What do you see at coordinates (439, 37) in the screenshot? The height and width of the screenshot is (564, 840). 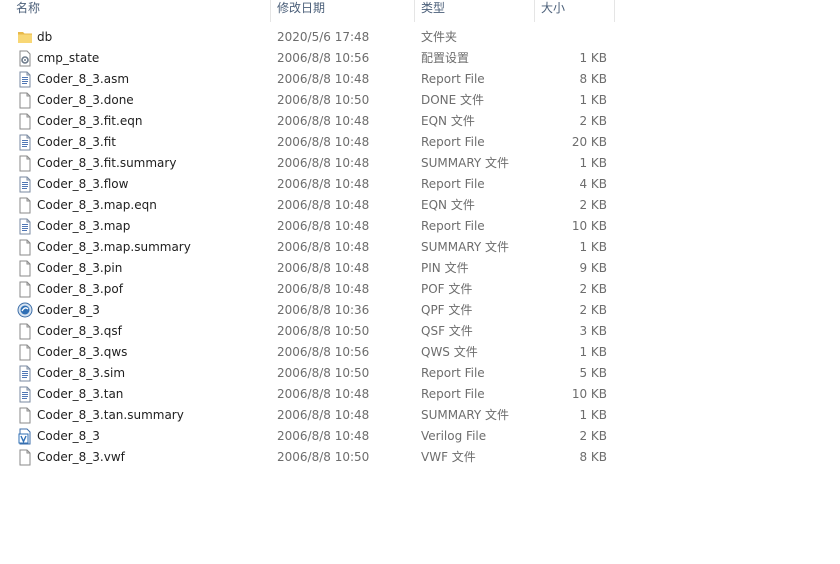 I see `file-type: 文件夹` at bounding box center [439, 37].